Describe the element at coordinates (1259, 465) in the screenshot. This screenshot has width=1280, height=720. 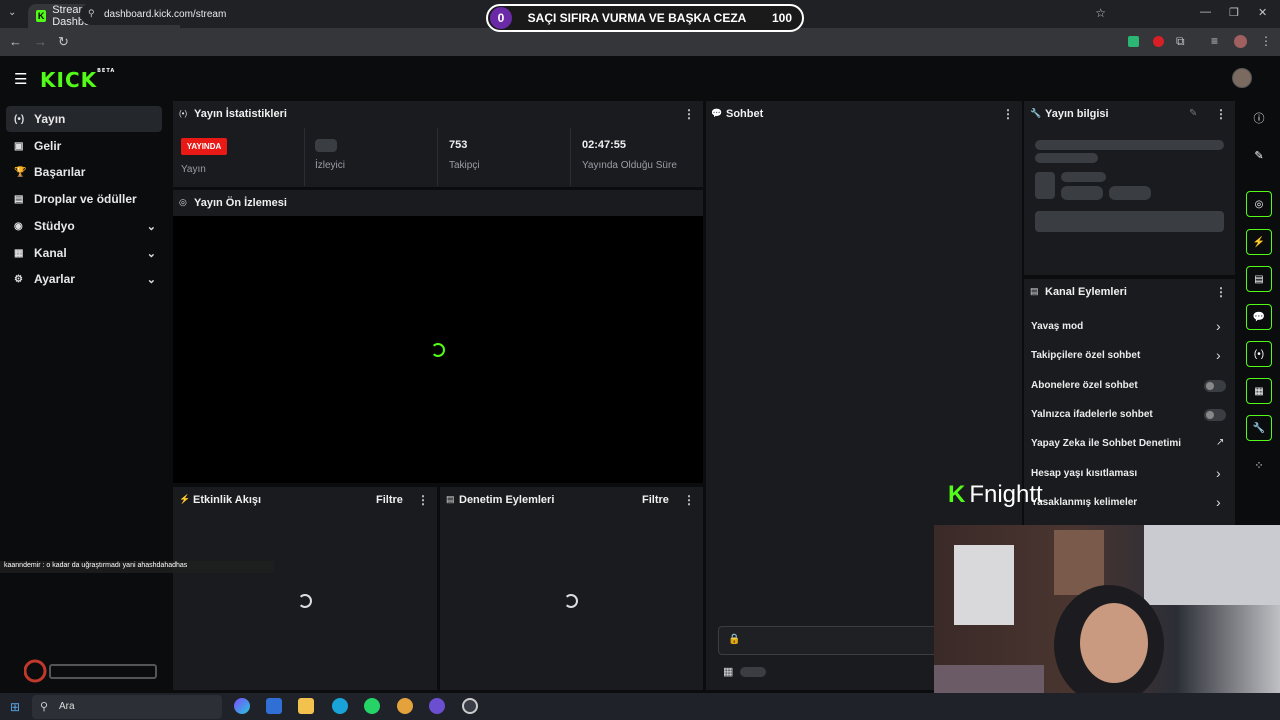
I see `more-widgets-icon: ⁘` at that location.